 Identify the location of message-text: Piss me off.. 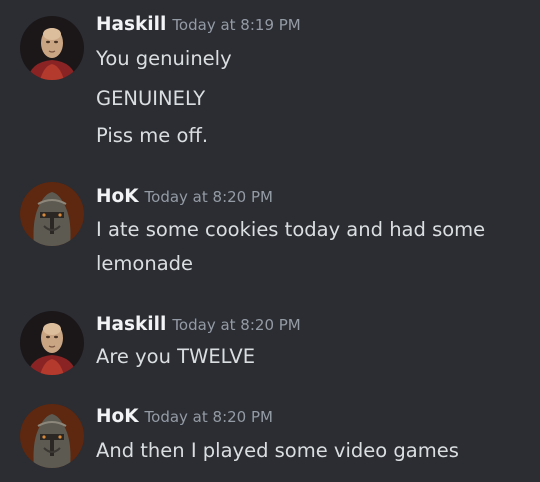
(152, 135).